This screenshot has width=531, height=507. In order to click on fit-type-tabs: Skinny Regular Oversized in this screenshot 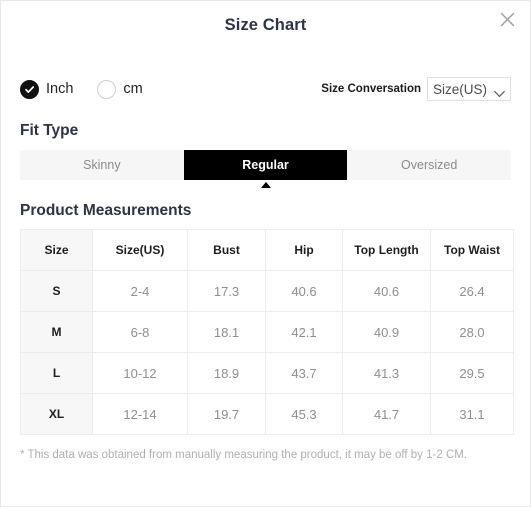, I will do `click(266, 165)`.